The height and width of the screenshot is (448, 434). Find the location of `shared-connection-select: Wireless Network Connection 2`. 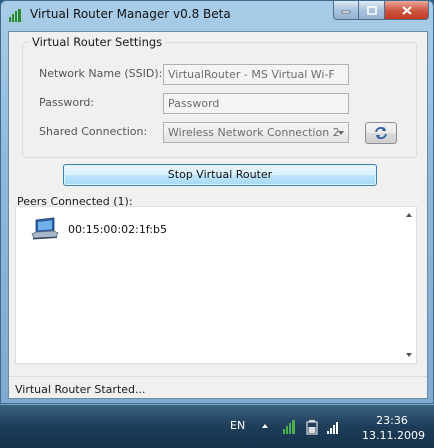

shared-connection-select: Wireless Network Connection 2 is located at coordinates (256, 132).